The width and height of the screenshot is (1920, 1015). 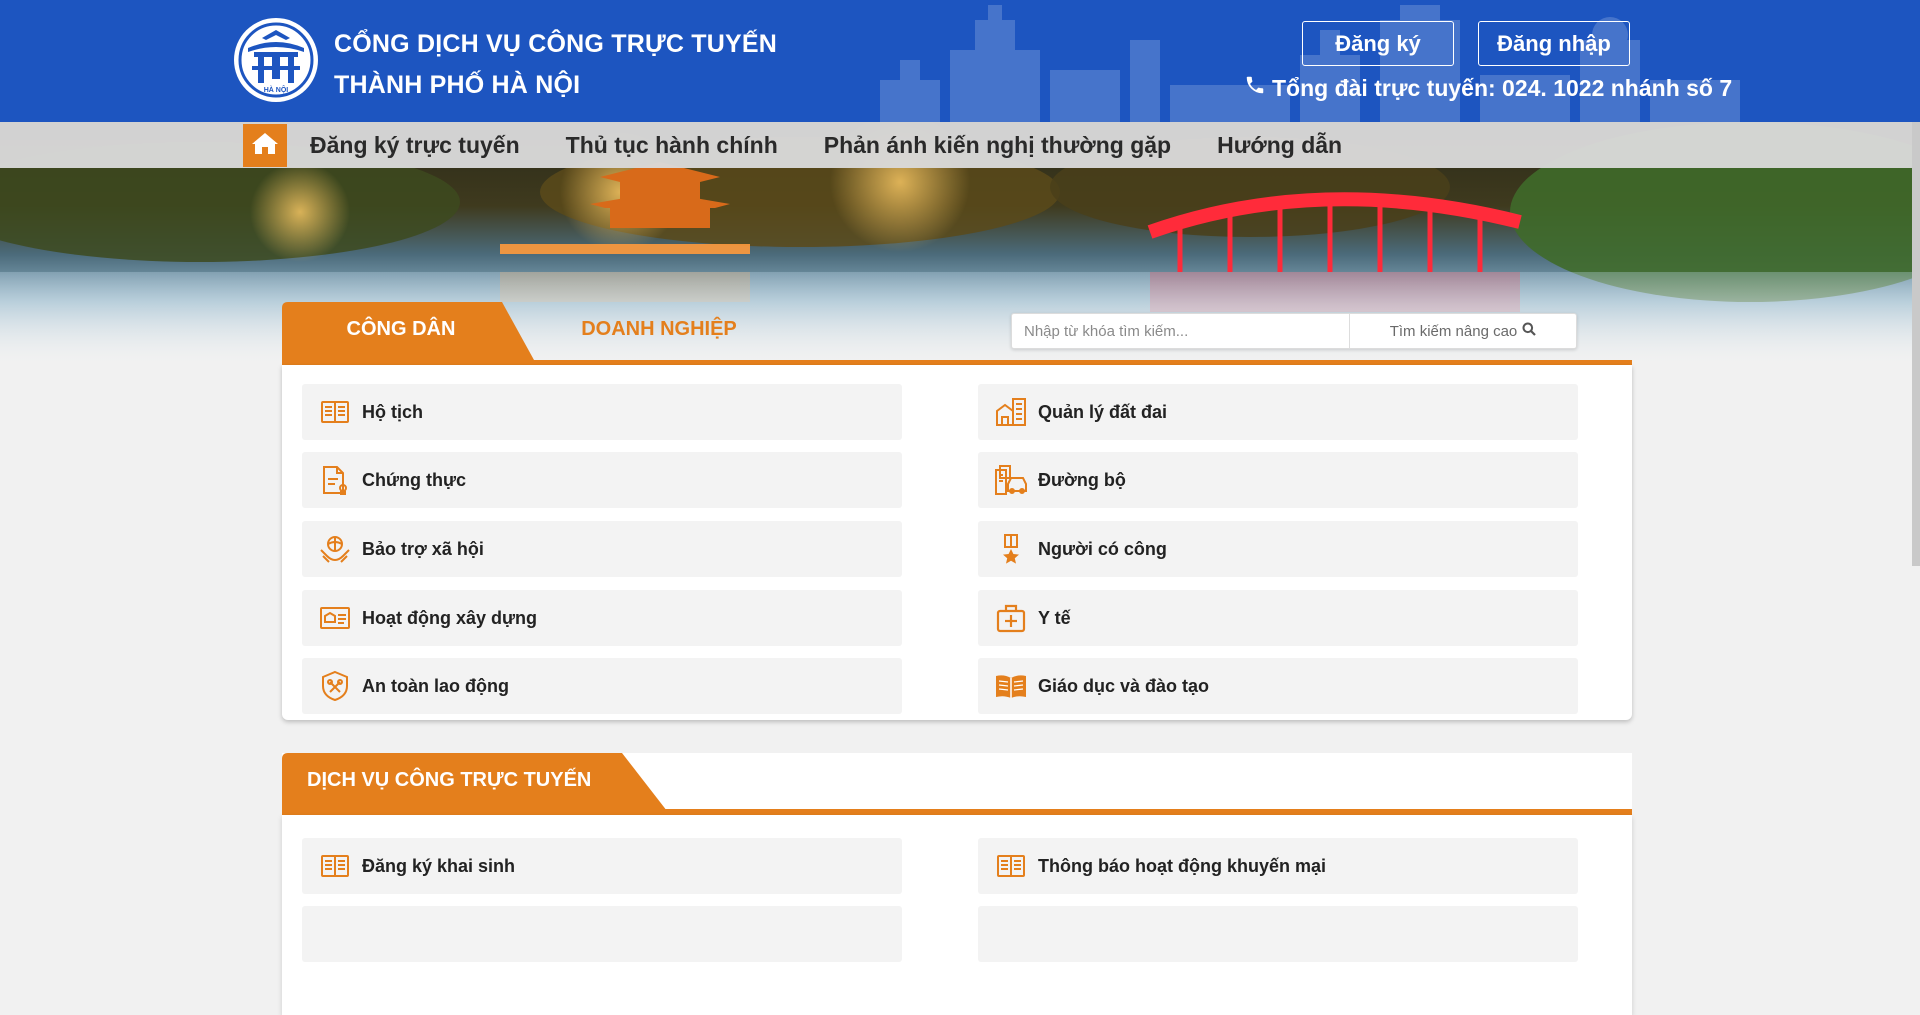 What do you see at coordinates (659, 329) in the screenshot?
I see `tab-business: DOANH NGHIỆP` at bounding box center [659, 329].